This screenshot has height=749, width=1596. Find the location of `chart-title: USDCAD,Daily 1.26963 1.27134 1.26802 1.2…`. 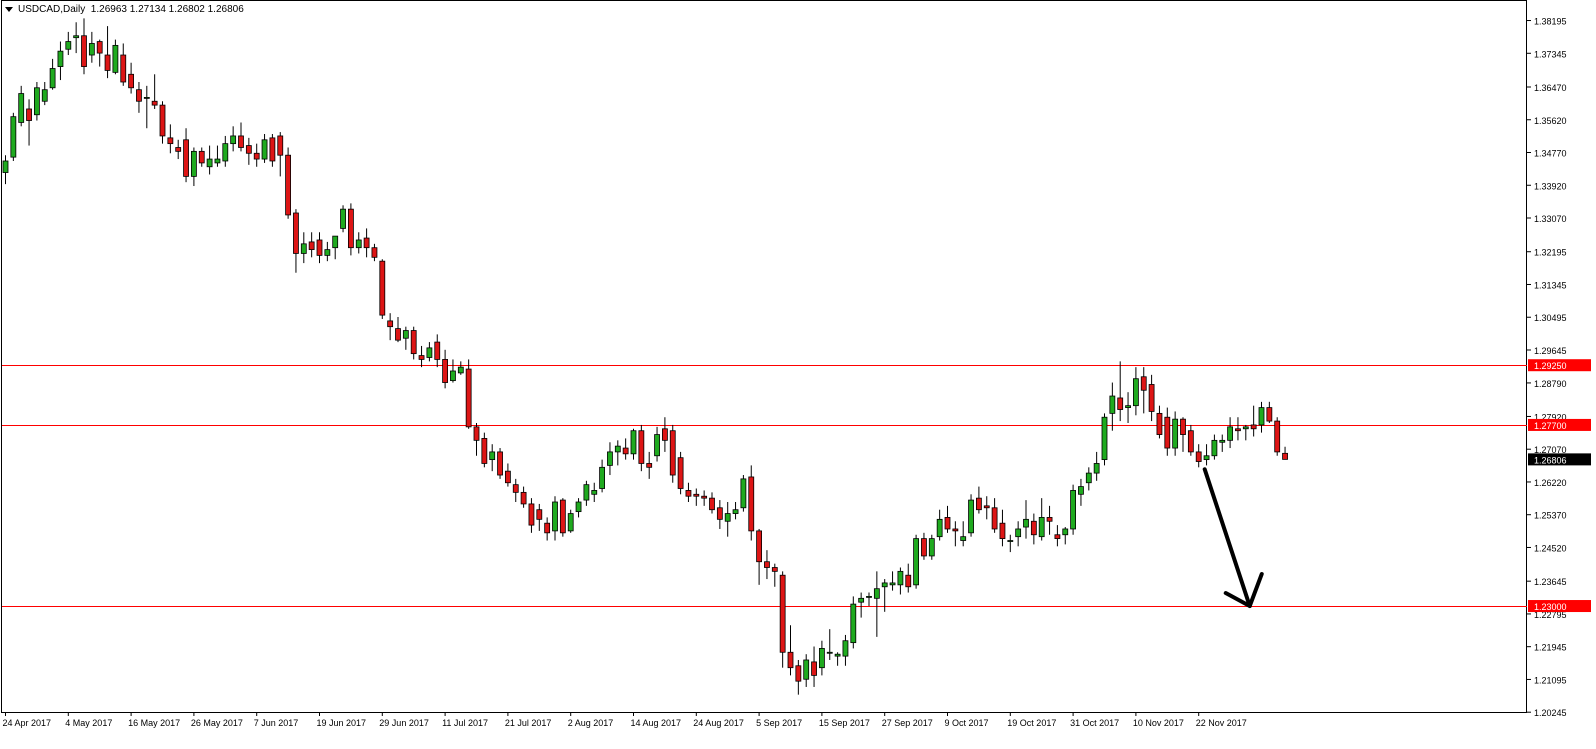

chart-title: USDCAD,Daily 1.26963 1.27134 1.26802 1.2… is located at coordinates (131, 9).